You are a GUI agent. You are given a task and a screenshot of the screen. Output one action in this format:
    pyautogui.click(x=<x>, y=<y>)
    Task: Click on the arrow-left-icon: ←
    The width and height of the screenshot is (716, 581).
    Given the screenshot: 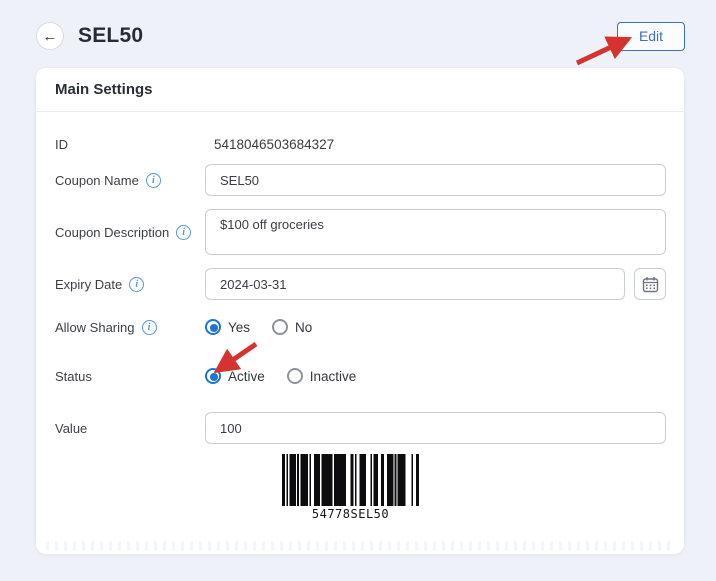 What is the action you would take?
    pyautogui.click(x=50, y=36)
    